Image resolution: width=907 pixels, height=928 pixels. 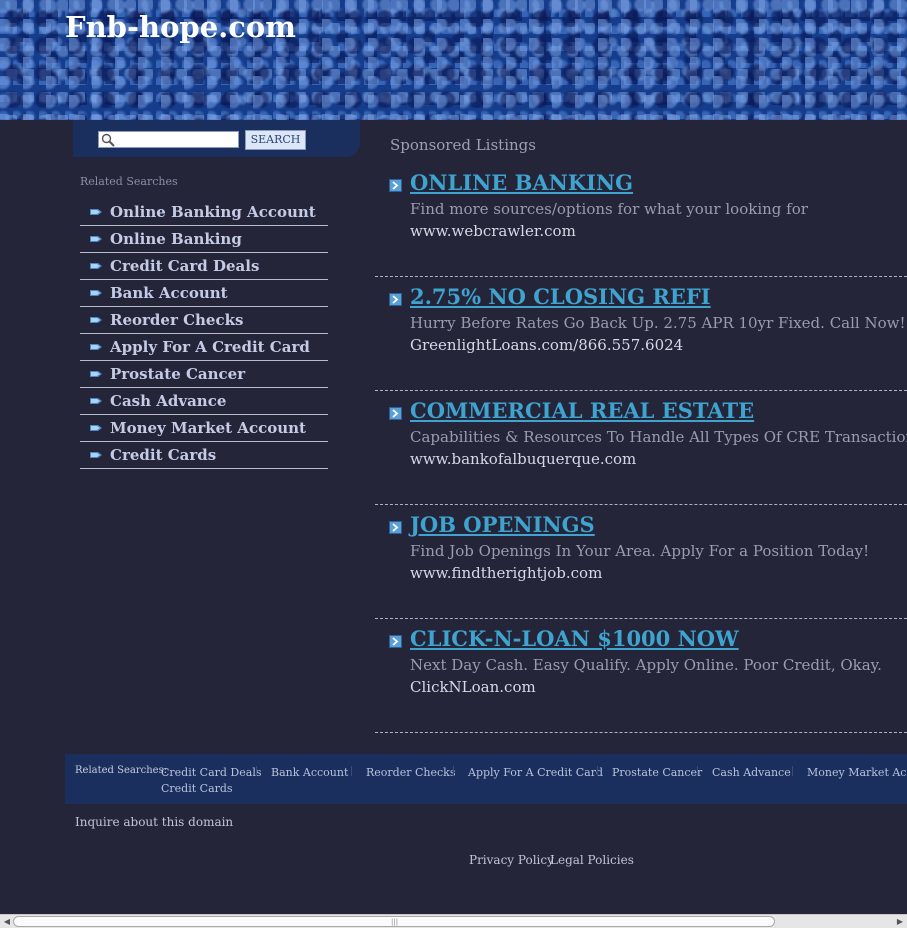 I want to click on footer-related-link: Cash Advance, so click(x=751, y=772).